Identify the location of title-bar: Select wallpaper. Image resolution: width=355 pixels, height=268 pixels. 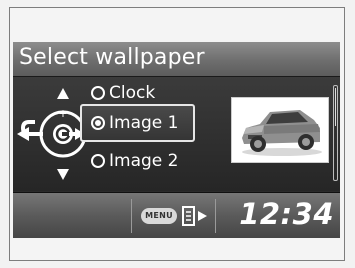
(176, 59).